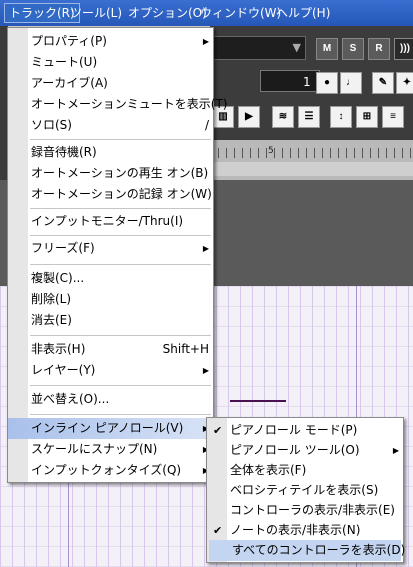  I want to click on fit-vertical-icon: ↕, so click(341, 117).